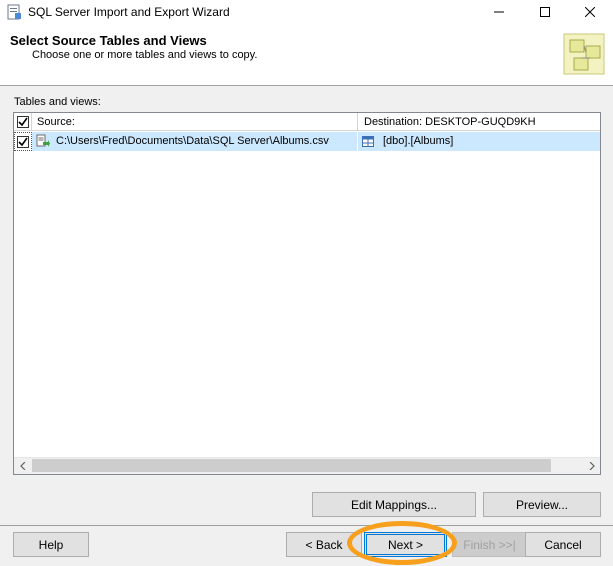  I want to click on select-all-checkbox-box, so click(22, 122).